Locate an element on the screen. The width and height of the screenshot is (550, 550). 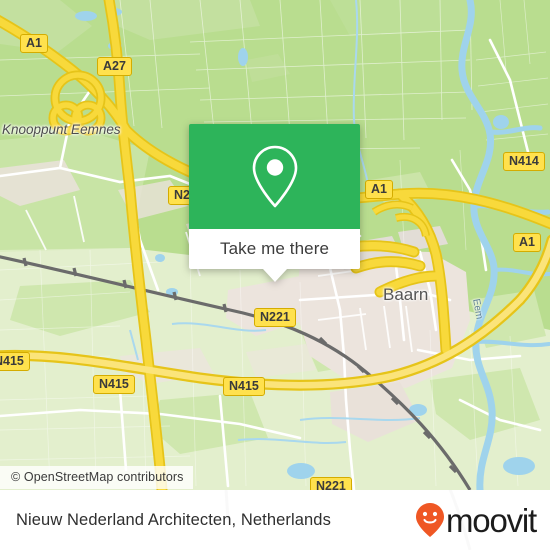
road-shield-a1-east: A1 is located at coordinates (527, 242).